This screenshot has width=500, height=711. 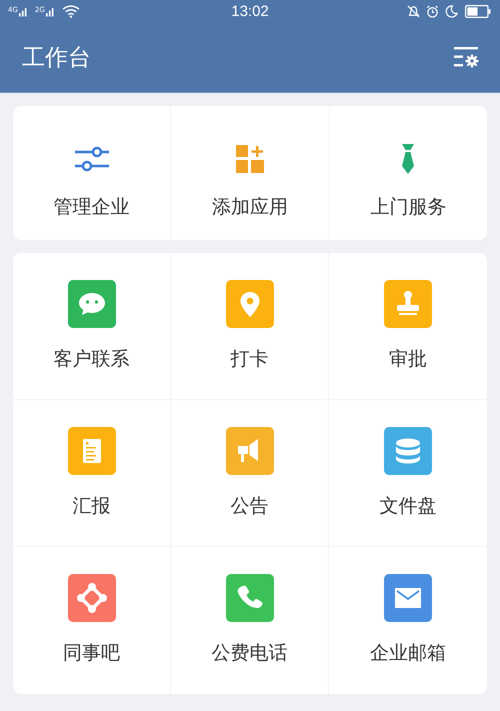 What do you see at coordinates (56, 58) in the screenshot?
I see `page-title: 工作台` at bounding box center [56, 58].